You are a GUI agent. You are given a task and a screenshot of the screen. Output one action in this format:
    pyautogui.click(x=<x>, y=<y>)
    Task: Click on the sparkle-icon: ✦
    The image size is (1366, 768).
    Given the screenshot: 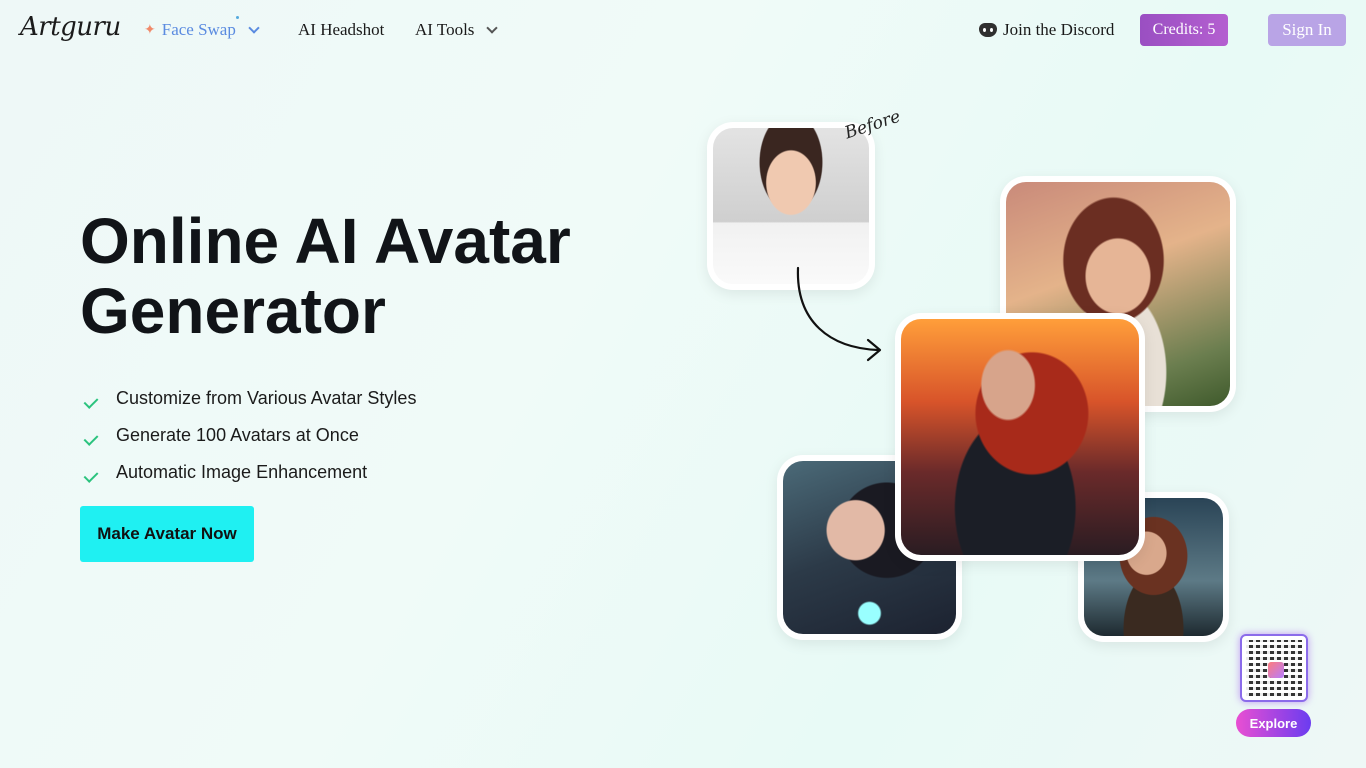 What is the action you would take?
    pyautogui.click(x=150, y=30)
    